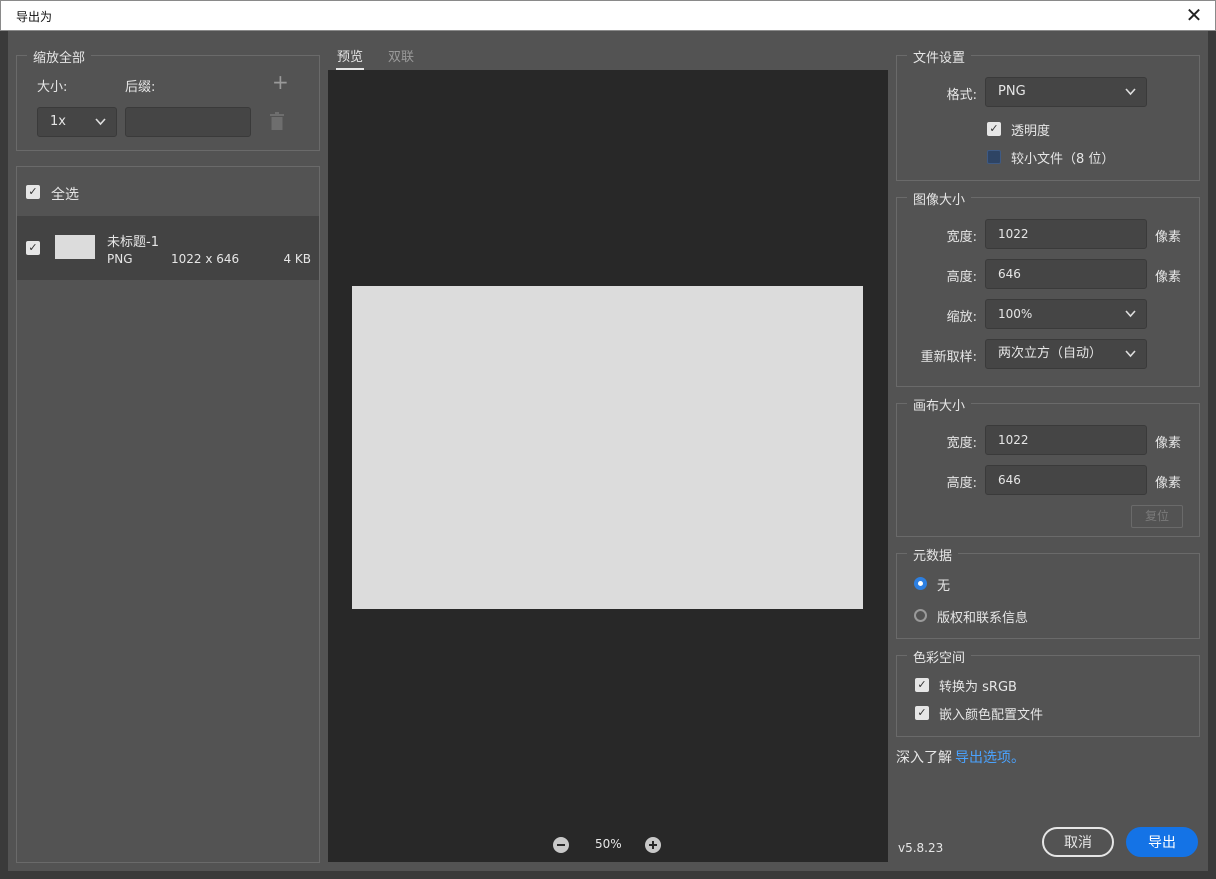 Image resolution: width=1216 pixels, height=879 pixels. I want to click on transparency-checkbox: ✓, so click(994, 129).